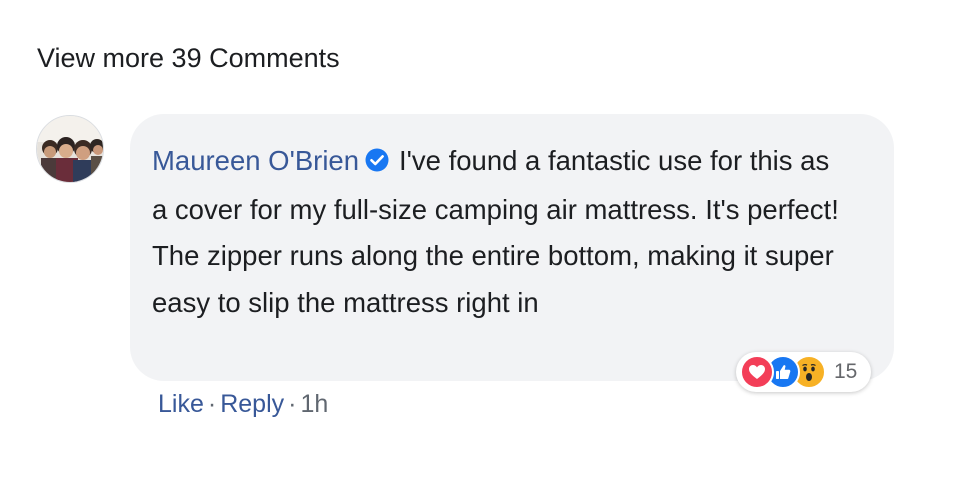 The height and width of the screenshot is (486, 962). What do you see at coordinates (757, 372) in the screenshot?
I see `love-icon` at bounding box center [757, 372].